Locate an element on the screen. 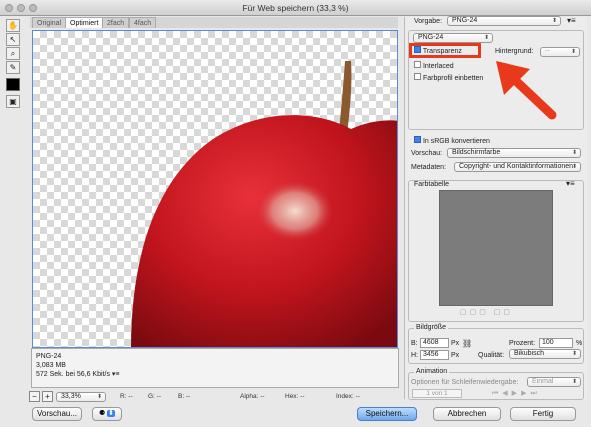 The image size is (591, 427). download-time-text: 572 Sek. bei 56,6 Kbit/s is located at coordinates (73, 374).